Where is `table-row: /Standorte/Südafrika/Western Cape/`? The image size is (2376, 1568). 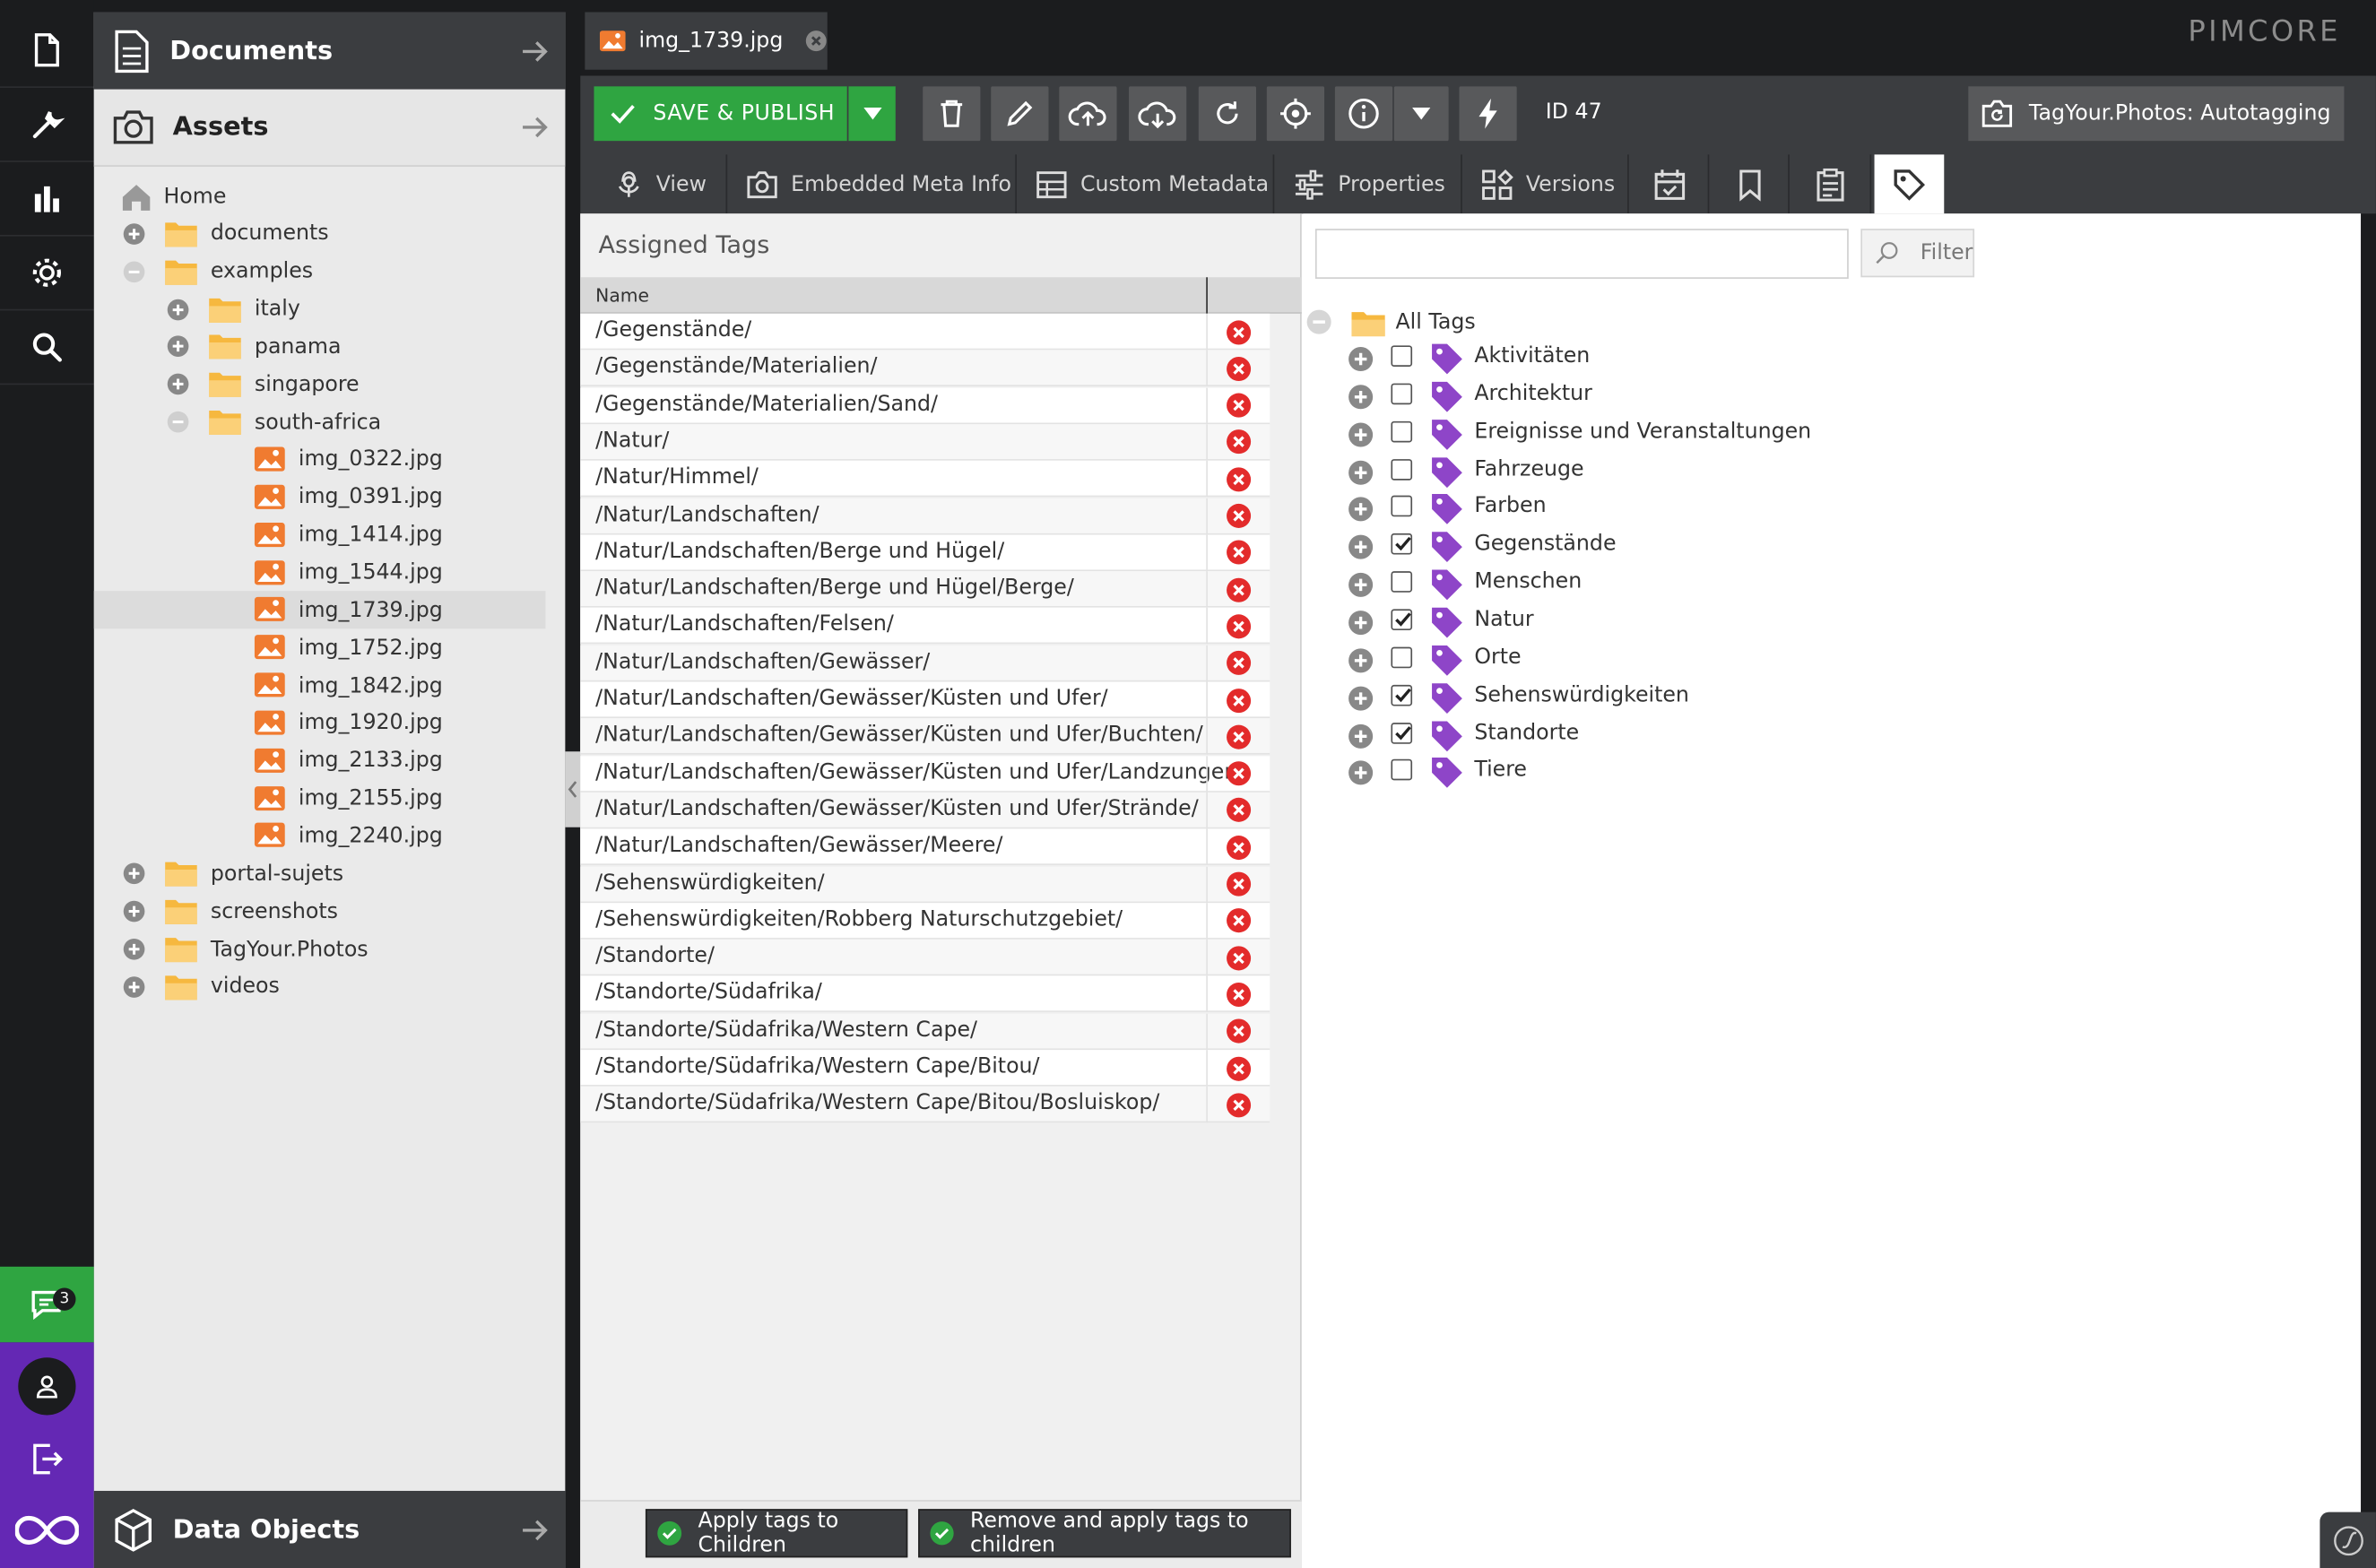
table-row: /Standorte/Südafrika/Western Cape/ is located at coordinates (925, 1031).